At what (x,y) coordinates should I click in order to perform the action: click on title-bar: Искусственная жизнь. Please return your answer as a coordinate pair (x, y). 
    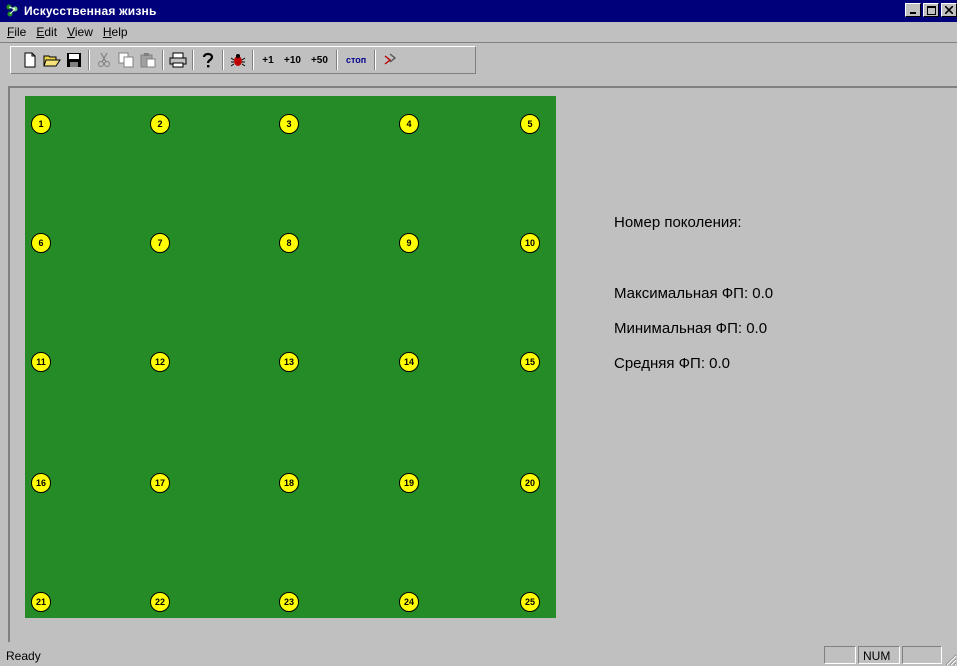
    Looking at the image, I should click on (478, 11).